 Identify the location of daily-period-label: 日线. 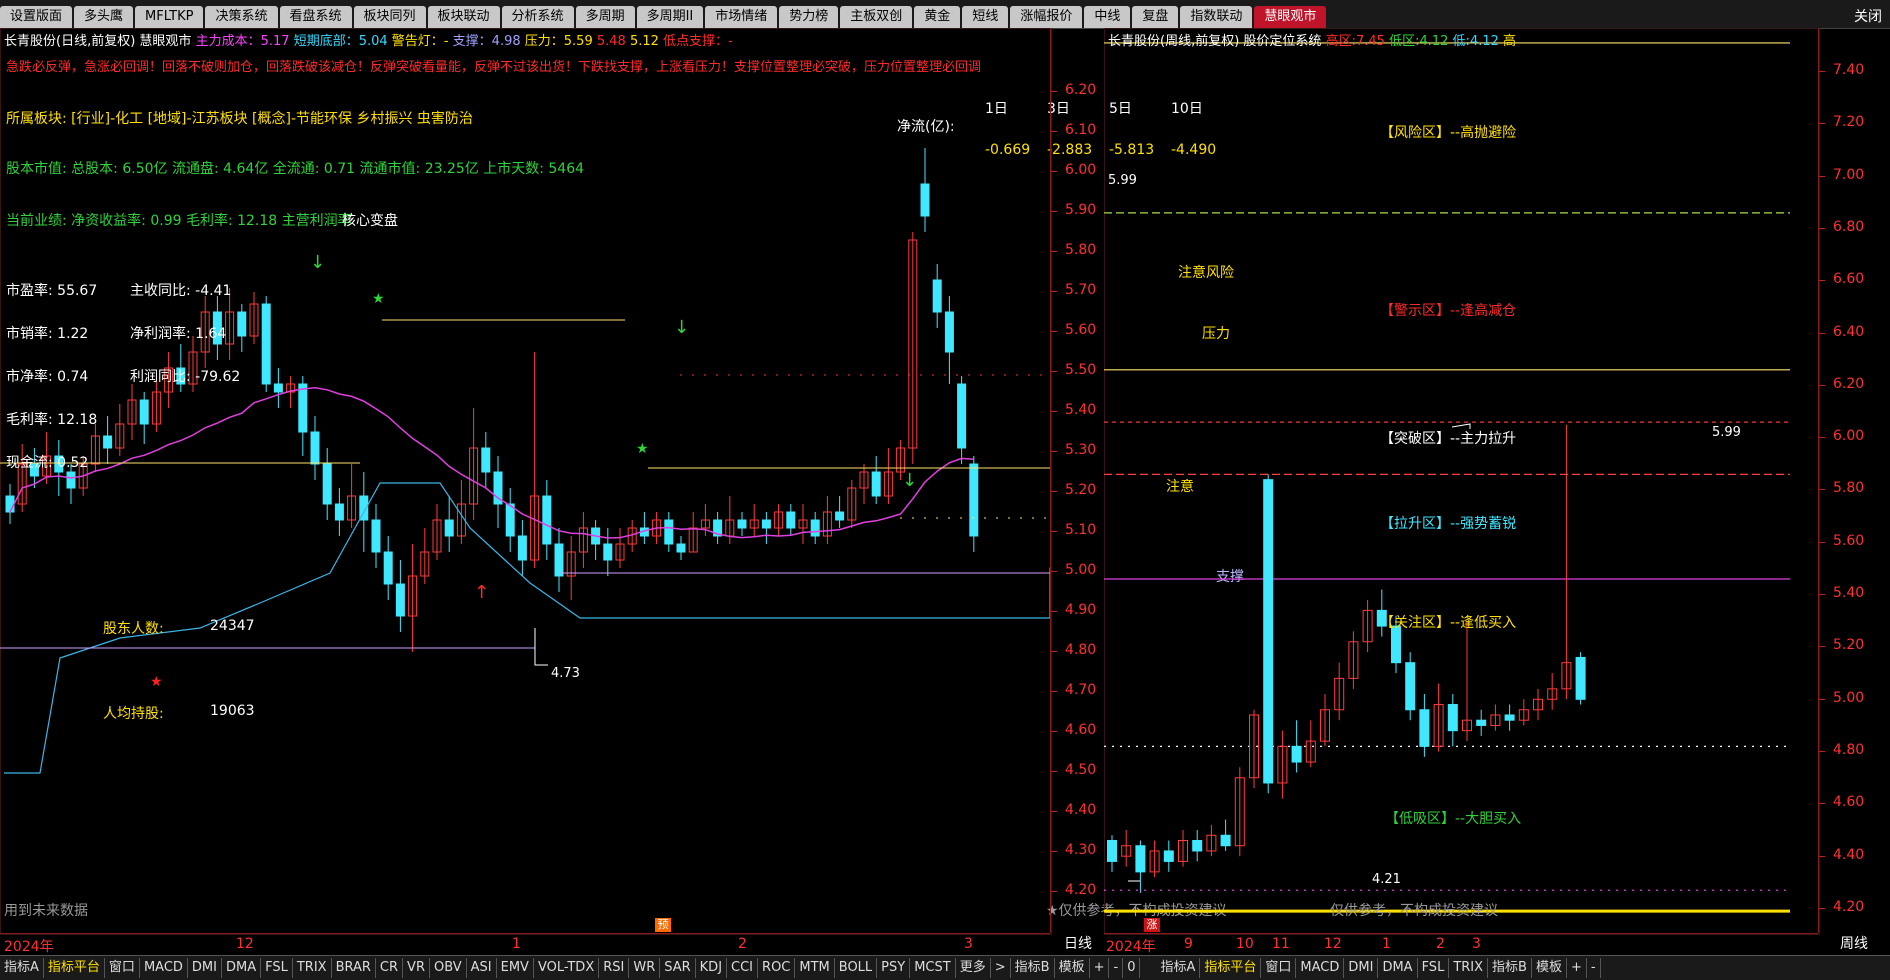
(1078, 943).